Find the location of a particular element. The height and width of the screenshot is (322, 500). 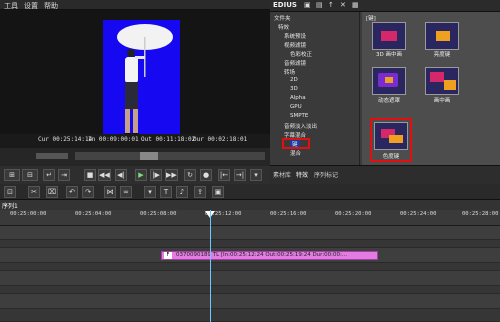

thumb-pip is located at coordinates (442, 81).